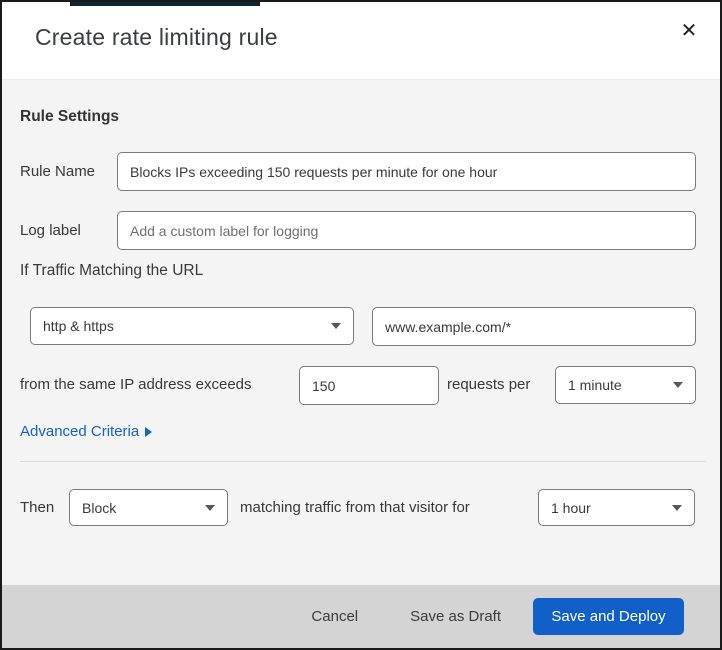  I want to click on matching-traffic-text: matching traffic from that visitor for, so click(355, 507).